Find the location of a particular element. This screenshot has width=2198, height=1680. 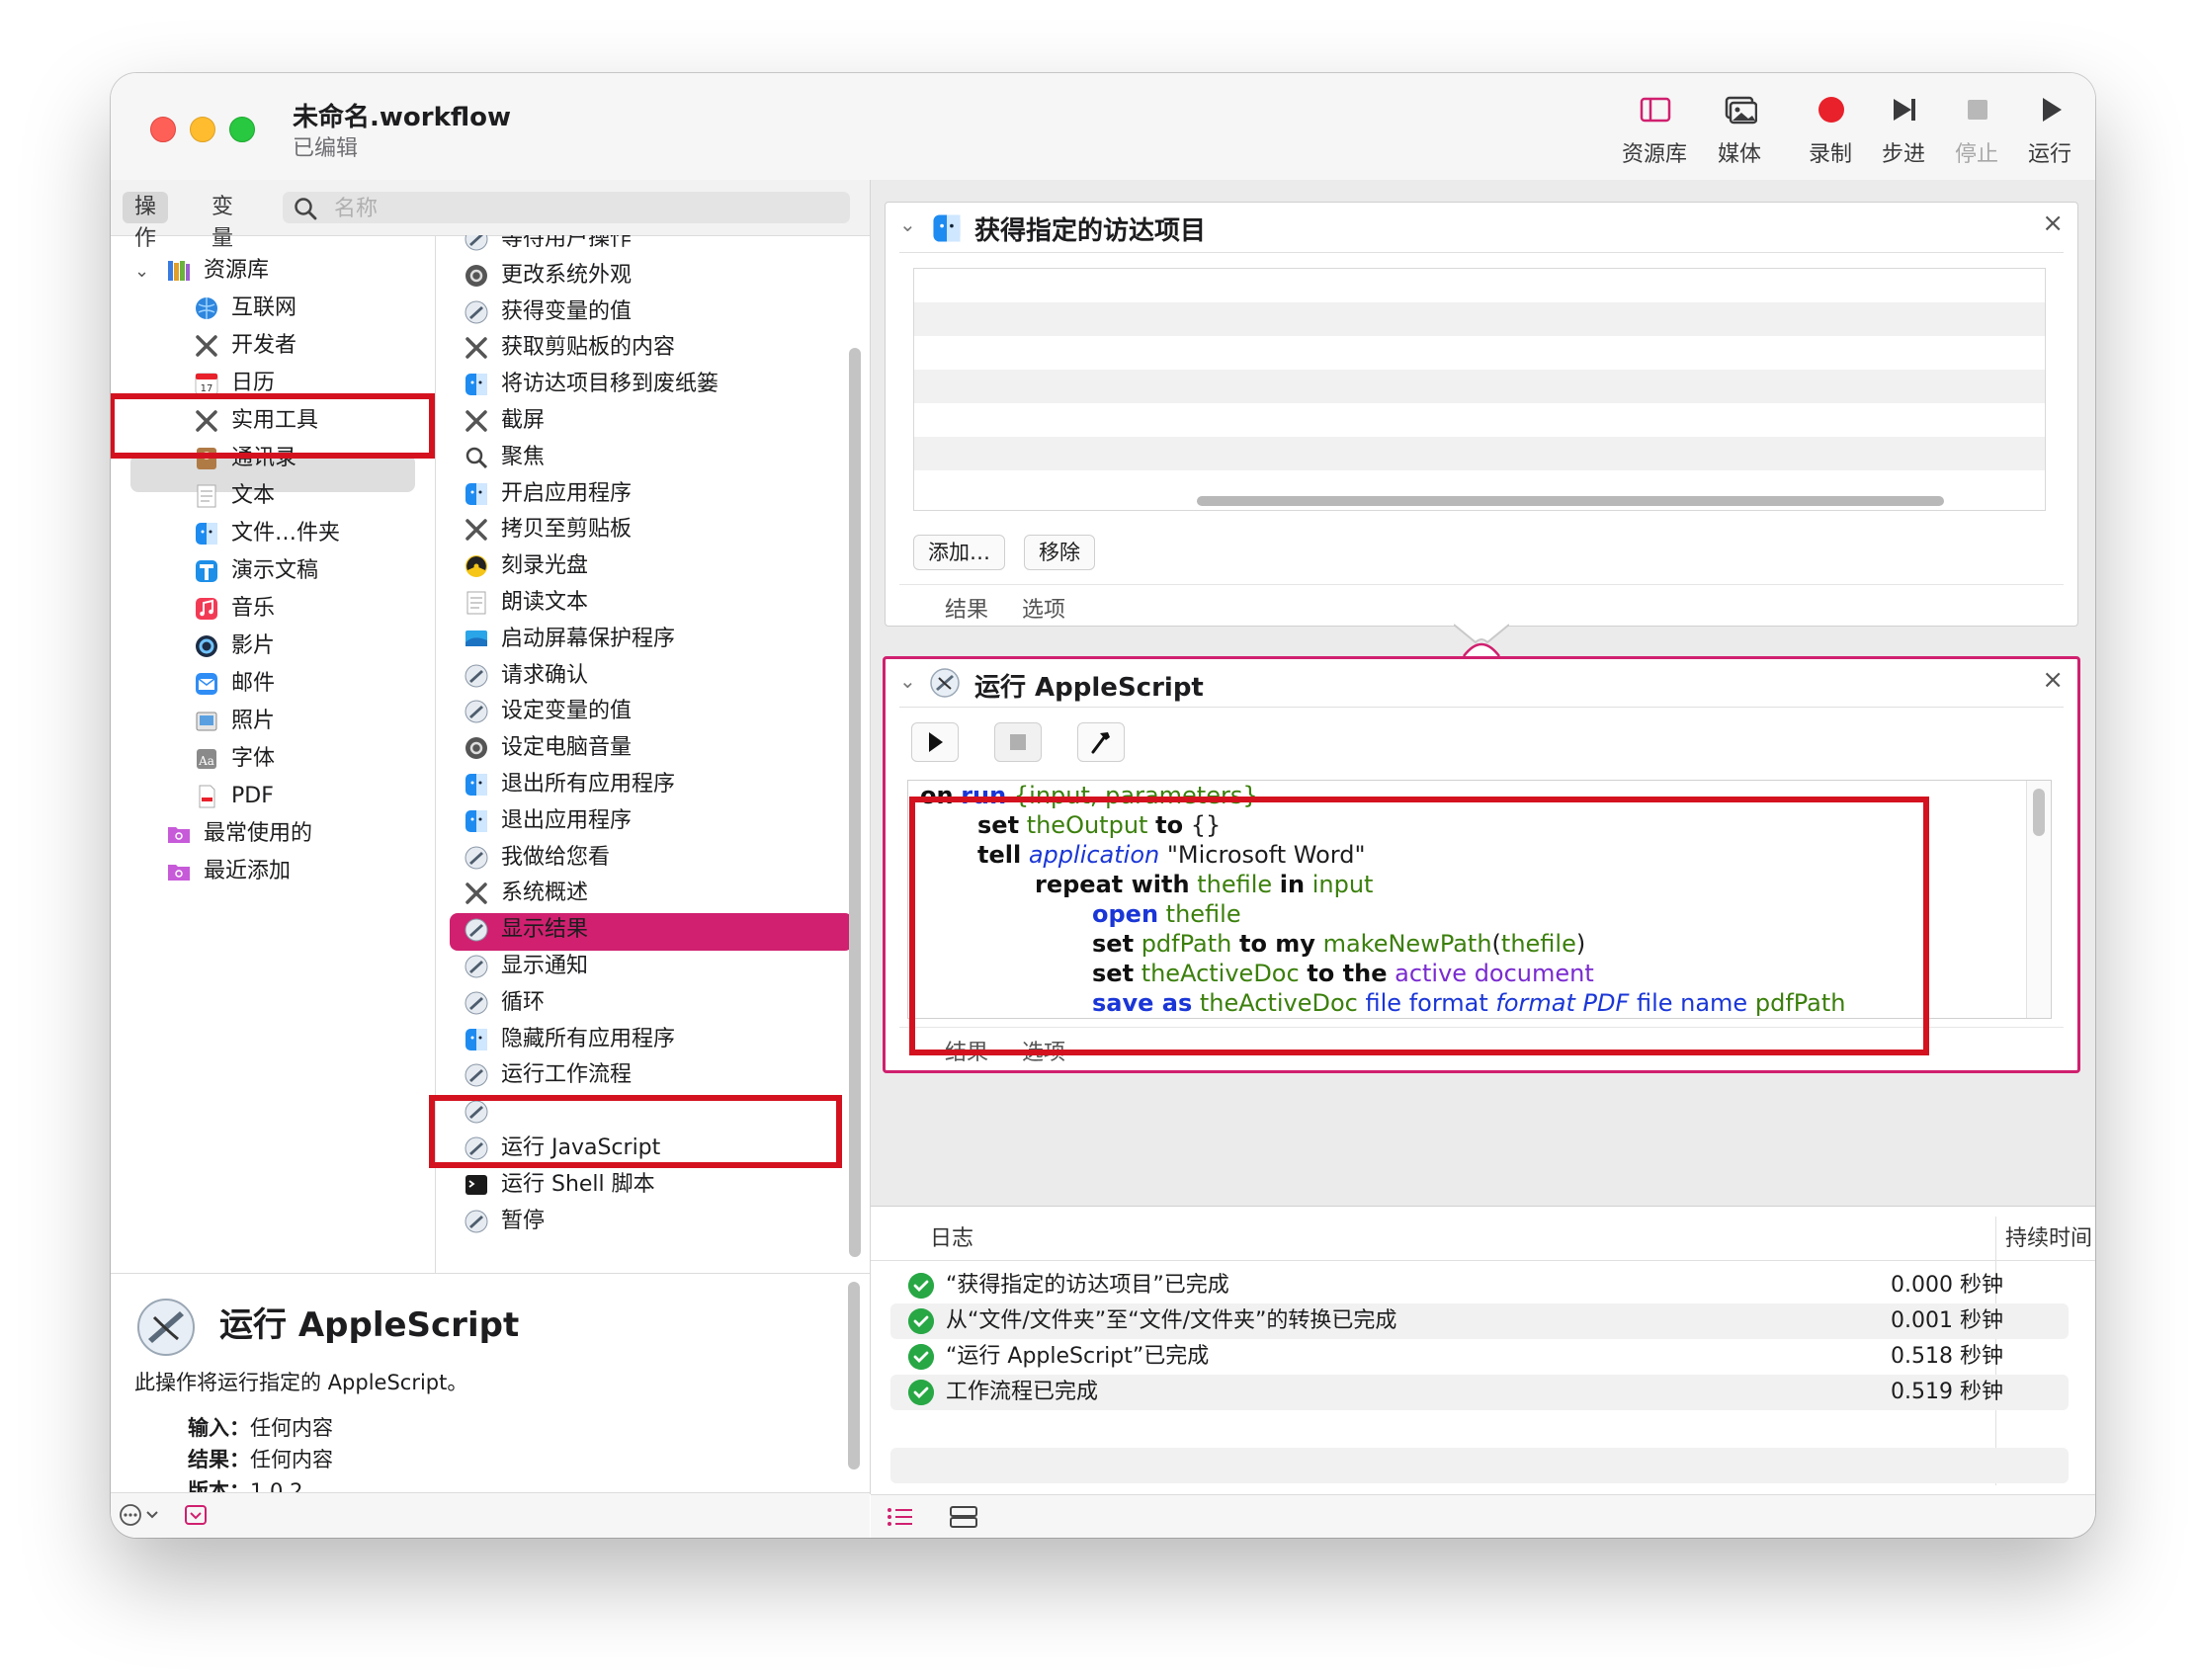

media-icon is located at coordinates (1741, 110).